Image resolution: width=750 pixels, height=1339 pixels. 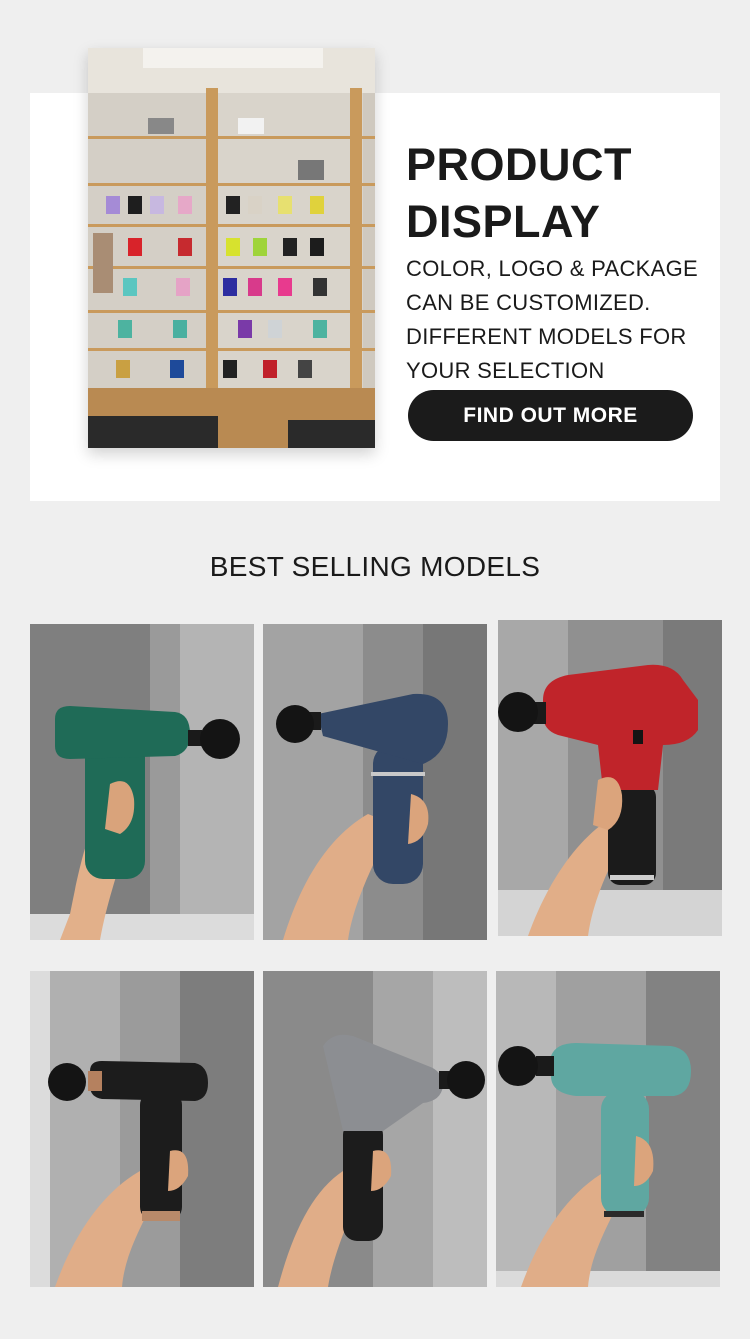 I want to click on product-card-navy, so click(x=375, y=782).